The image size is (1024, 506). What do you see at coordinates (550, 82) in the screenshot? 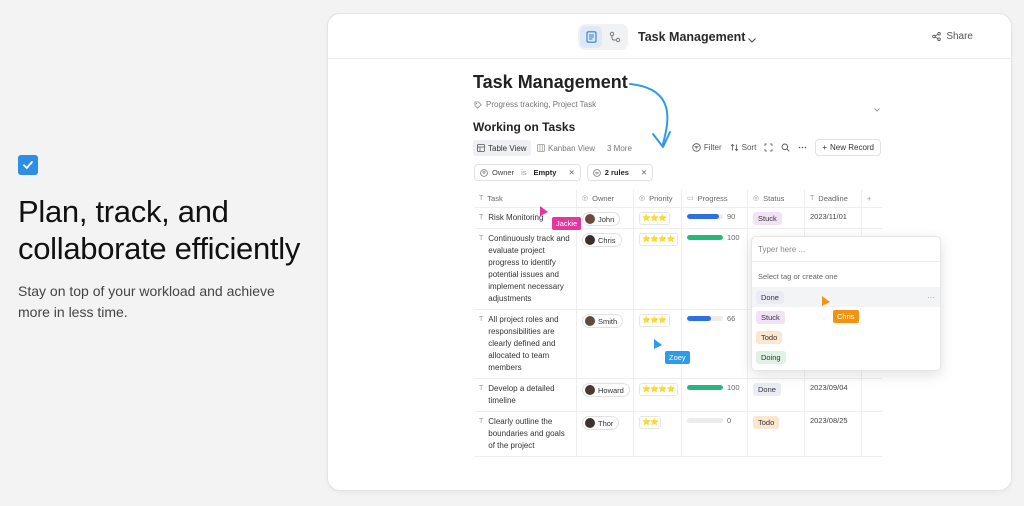
I see `document-title: Task Management` at bounding box center [550, 82].